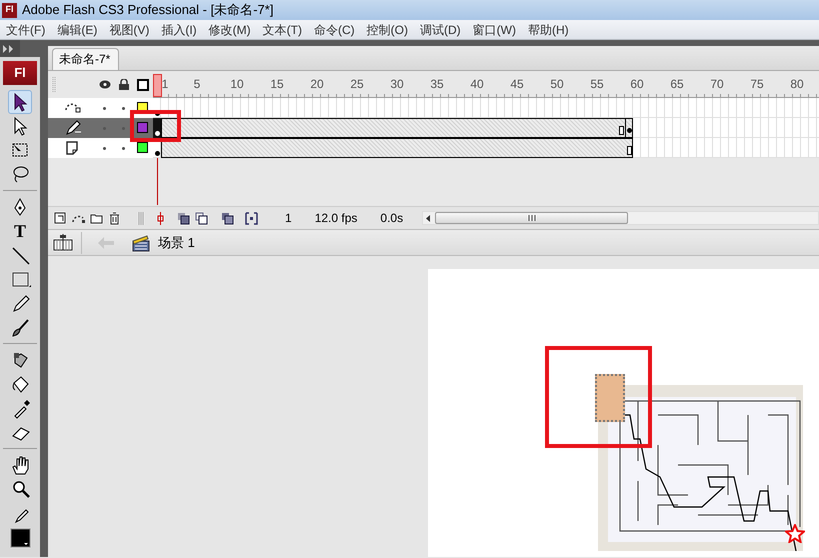 This screenshot has width=819, height=558. What do you see at coordinates (357, 84) in the screenshot?
I see `frame-number: 25` at bounding box center [357, 84].